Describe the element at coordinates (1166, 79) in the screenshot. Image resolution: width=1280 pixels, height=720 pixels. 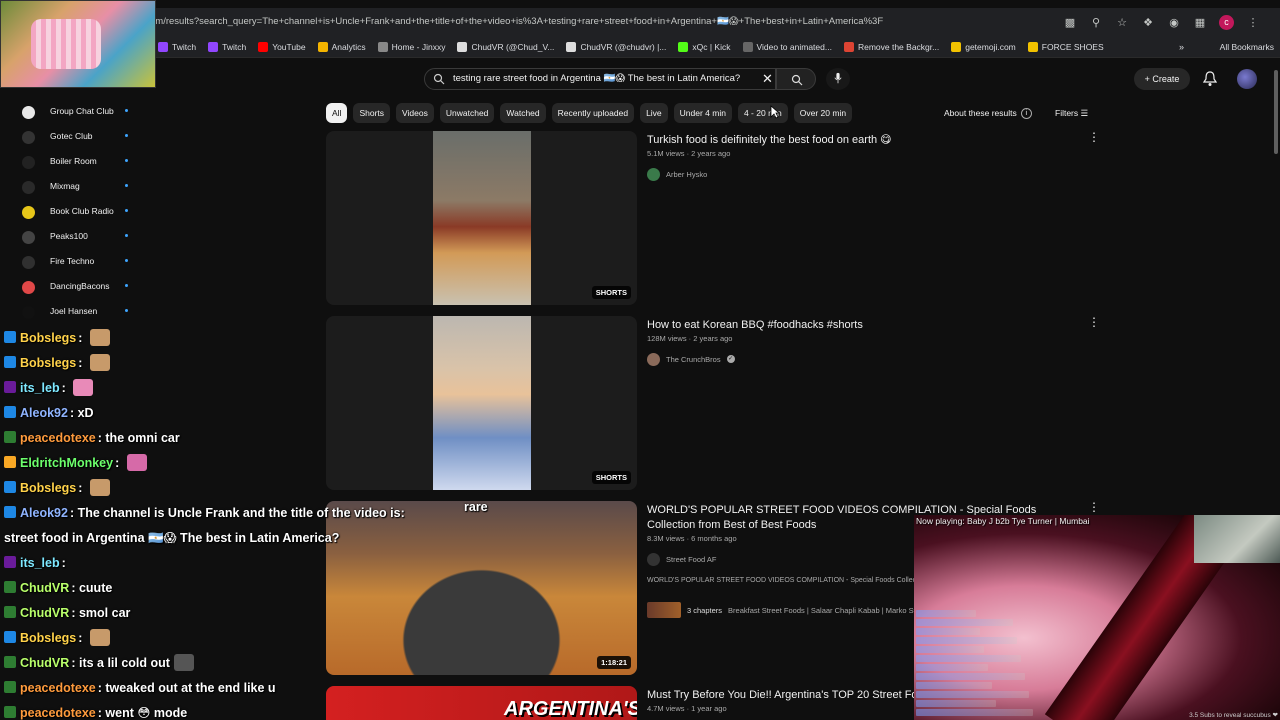
I see `create-label: Create` at that location.